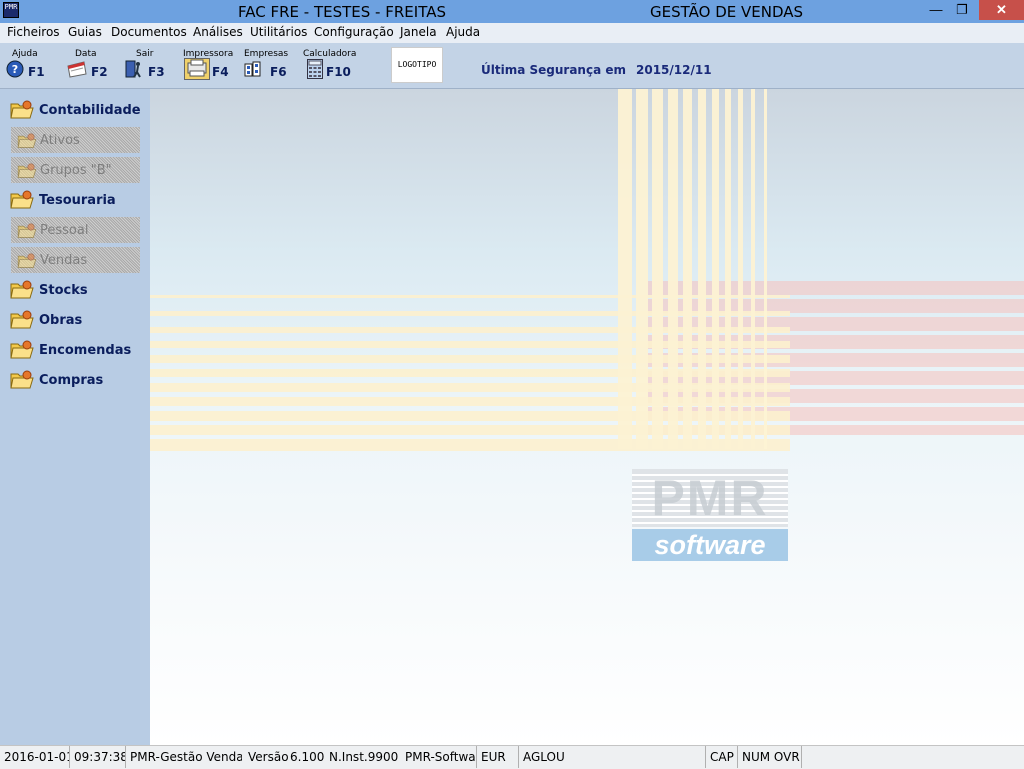 The height and width of the screenshot is (769, 1024). I want to click on help-button-key: F1, so click(36, 72).